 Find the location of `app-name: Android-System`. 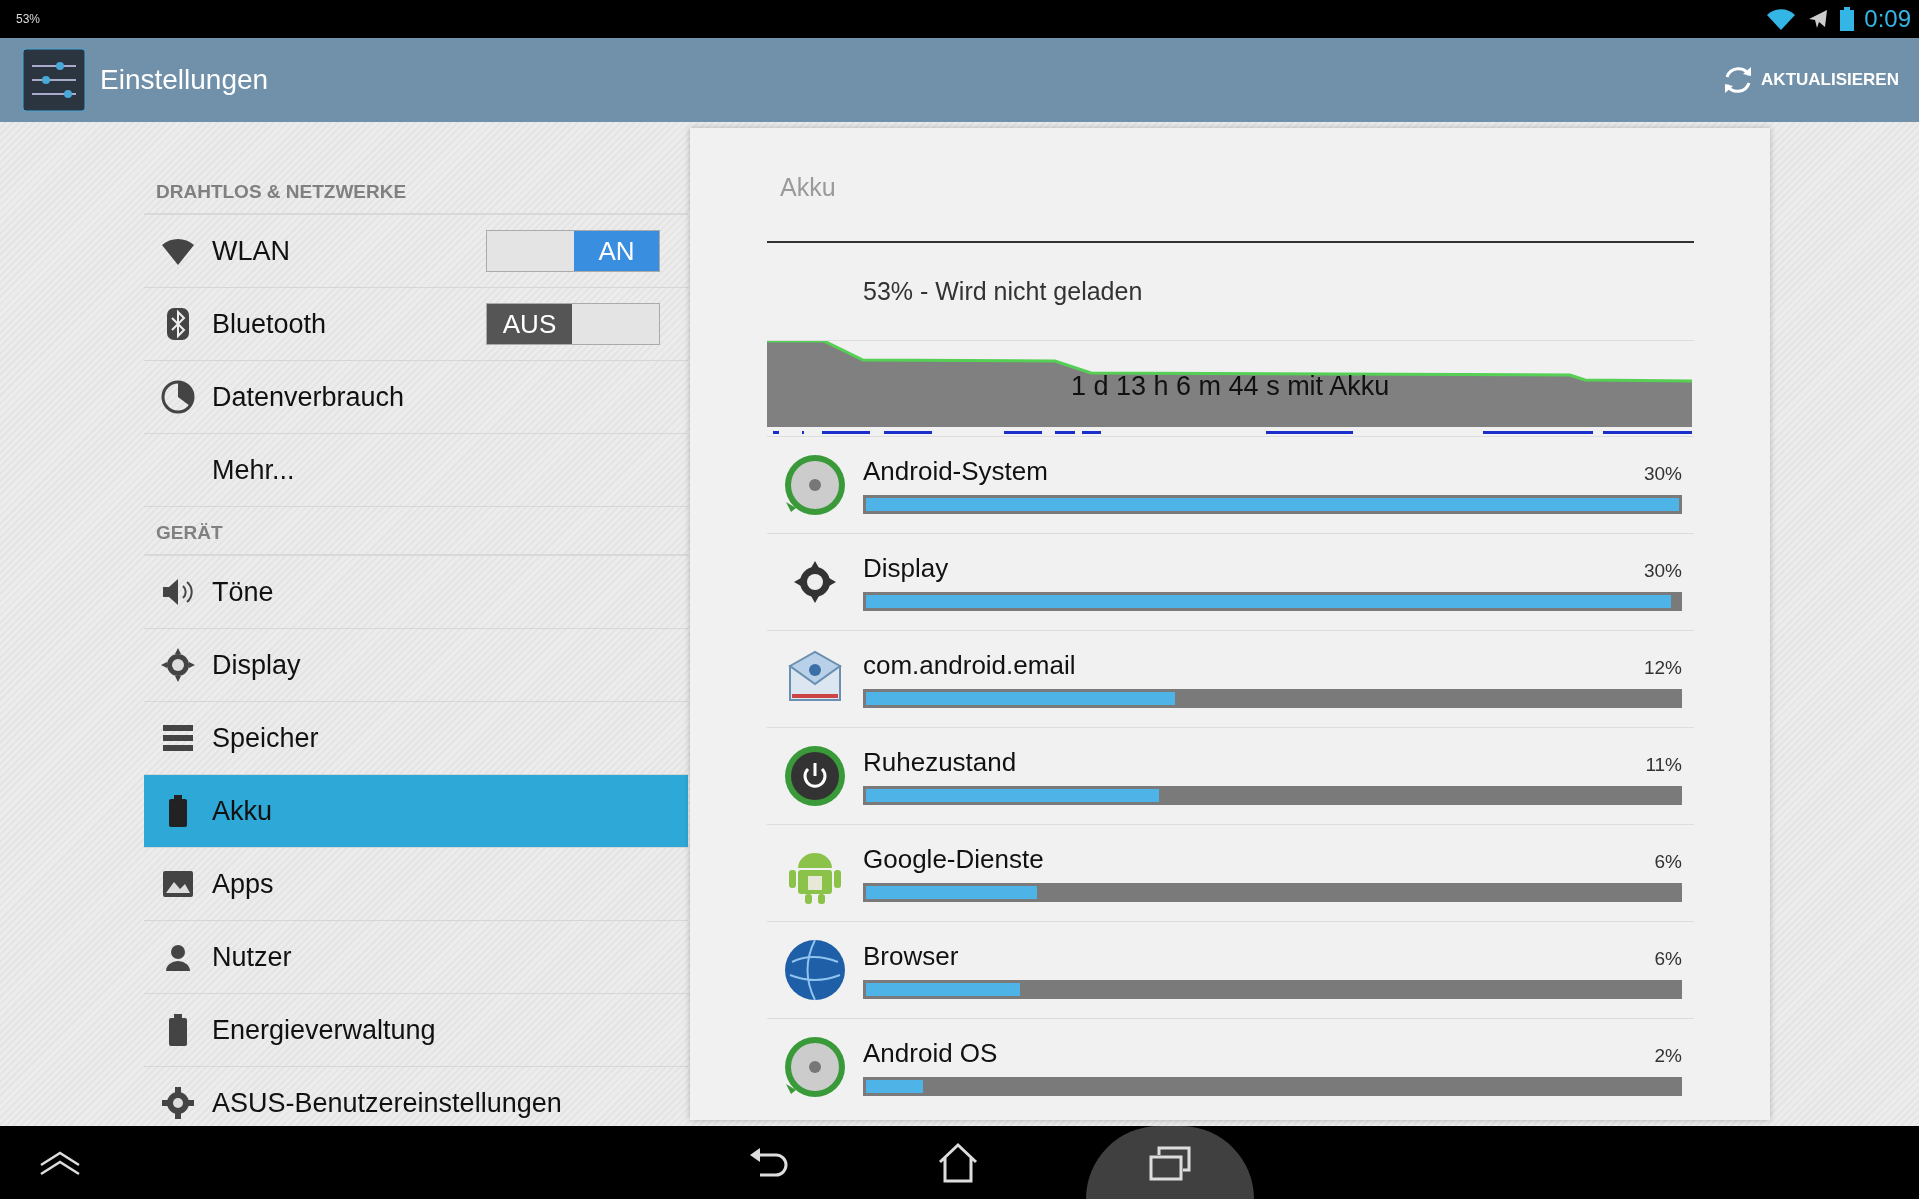

app-name: Android-System is located at coordinates (955, 471).